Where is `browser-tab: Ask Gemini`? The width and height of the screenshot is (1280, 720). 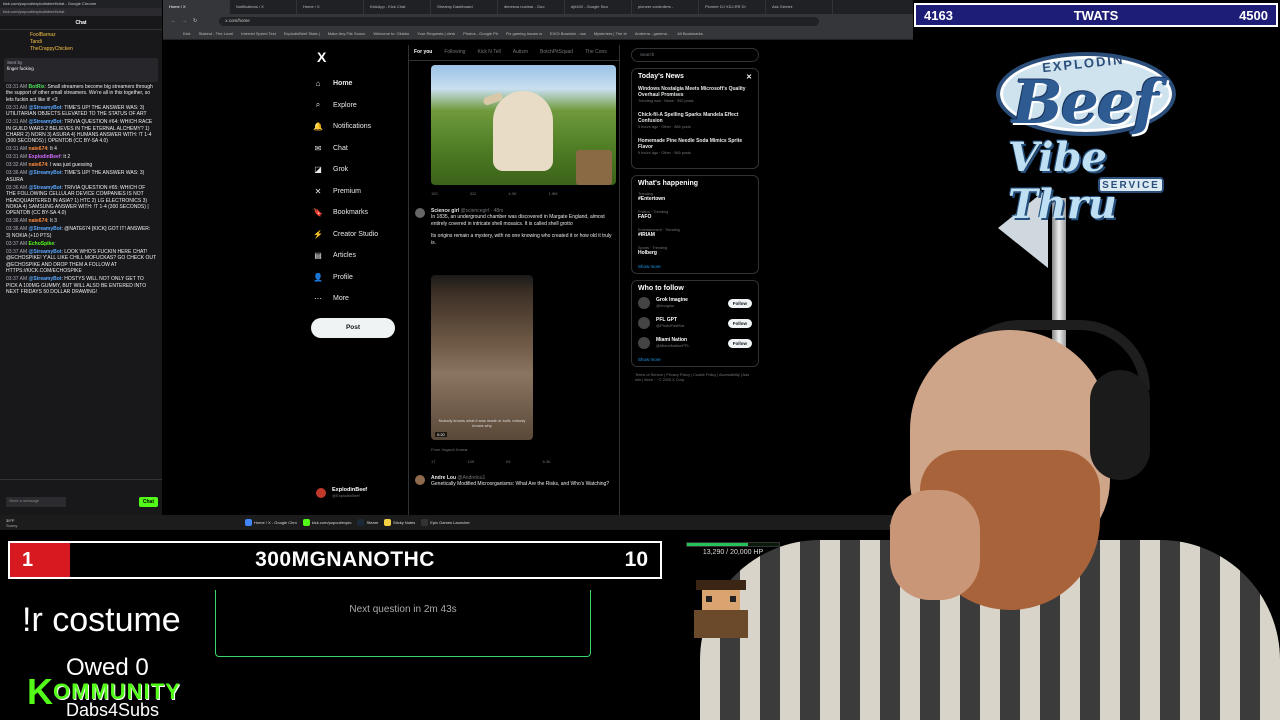 browser-tab: Ask Gemini is located at coordinates (799, 7).